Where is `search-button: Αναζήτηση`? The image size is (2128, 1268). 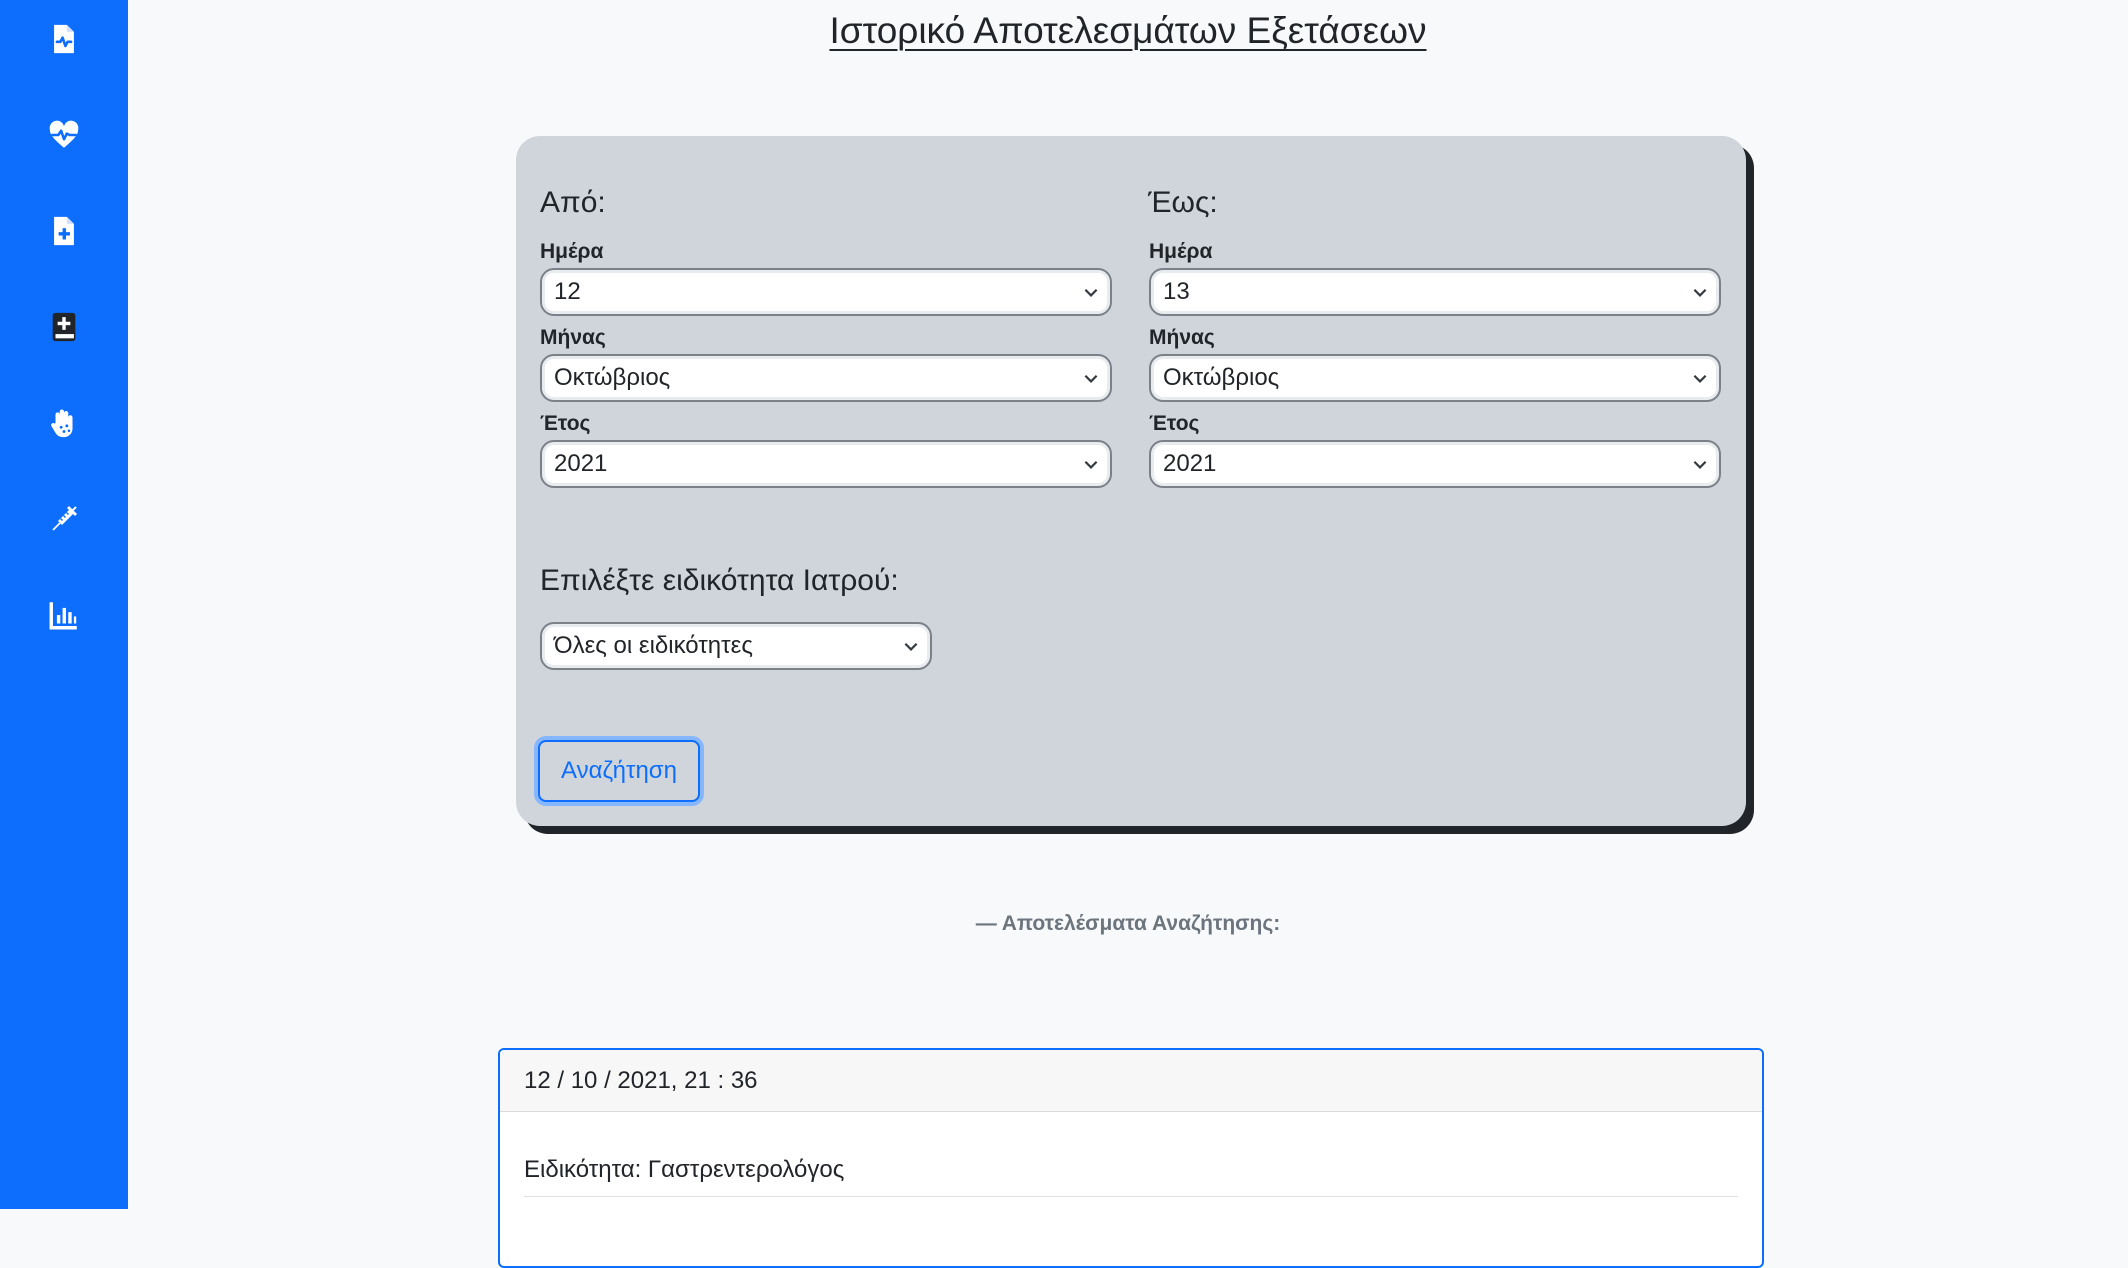
search-button: Αναζήτηση is located at coordinates (619, 771).